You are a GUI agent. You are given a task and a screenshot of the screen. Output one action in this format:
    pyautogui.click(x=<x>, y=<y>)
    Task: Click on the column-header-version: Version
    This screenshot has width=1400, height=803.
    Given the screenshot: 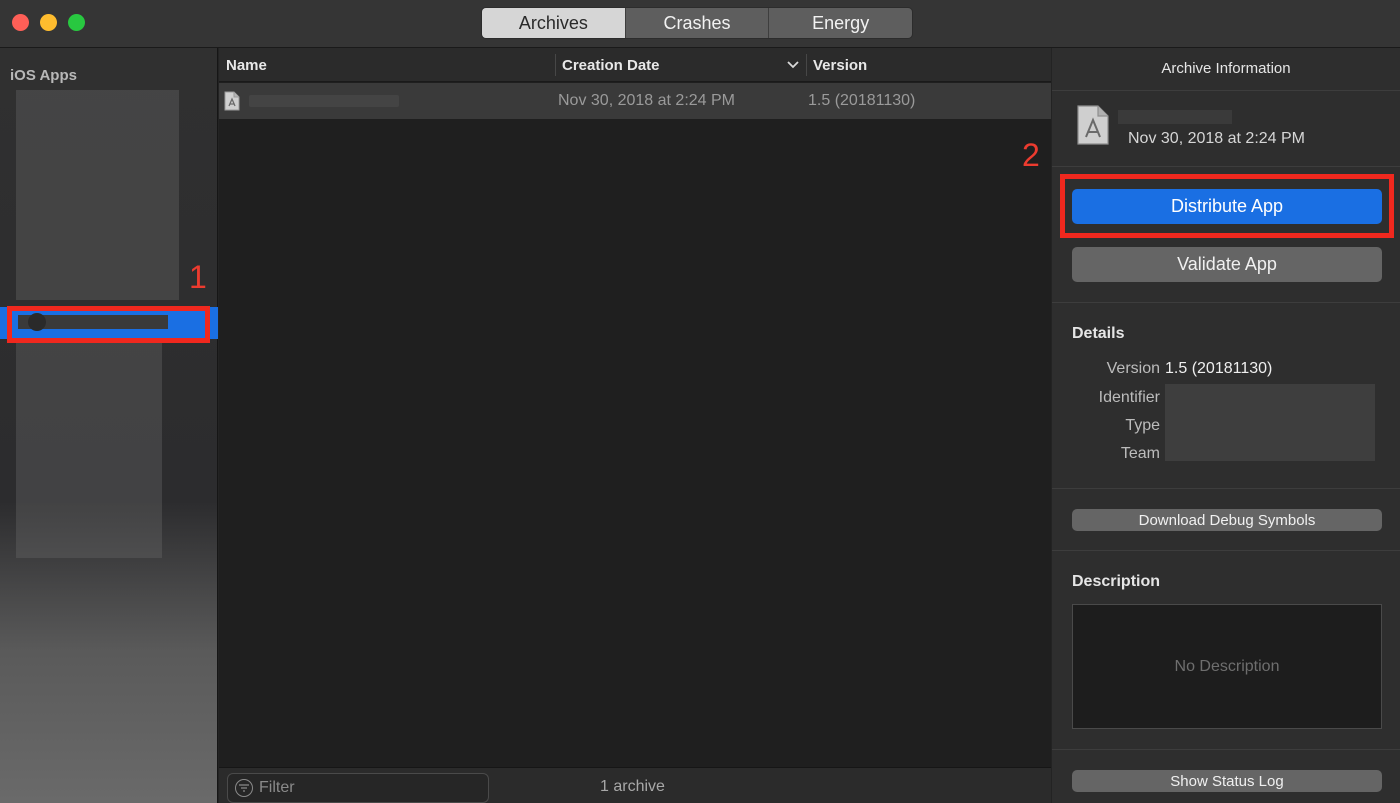 What is the action you would take?
    pyautogui.click(x=840, y=65)
    